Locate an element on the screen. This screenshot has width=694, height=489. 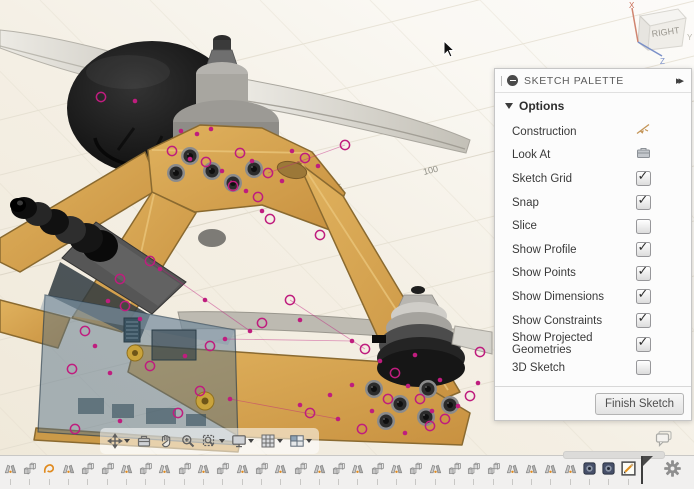
display-settings-caret is located at coordinates (251, 441).